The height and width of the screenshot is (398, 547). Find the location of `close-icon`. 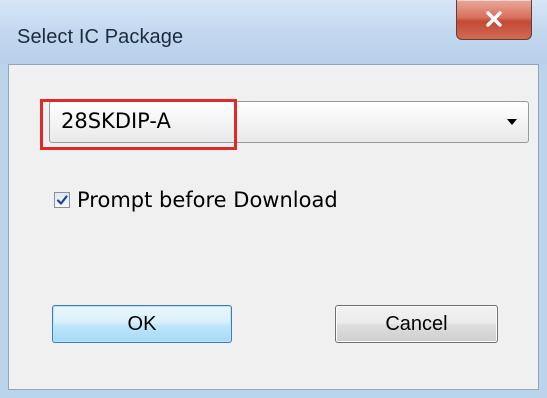

close-icon is located at coordinates (494, 19).